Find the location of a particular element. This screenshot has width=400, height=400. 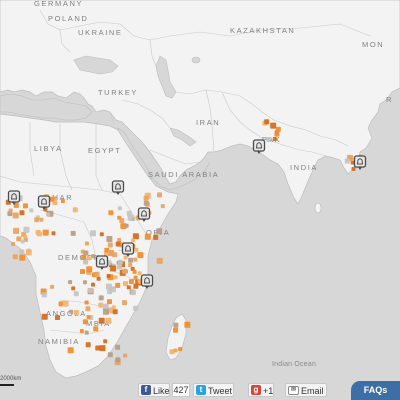

faqs-button: FAQs is located at coordinates (375, 390).